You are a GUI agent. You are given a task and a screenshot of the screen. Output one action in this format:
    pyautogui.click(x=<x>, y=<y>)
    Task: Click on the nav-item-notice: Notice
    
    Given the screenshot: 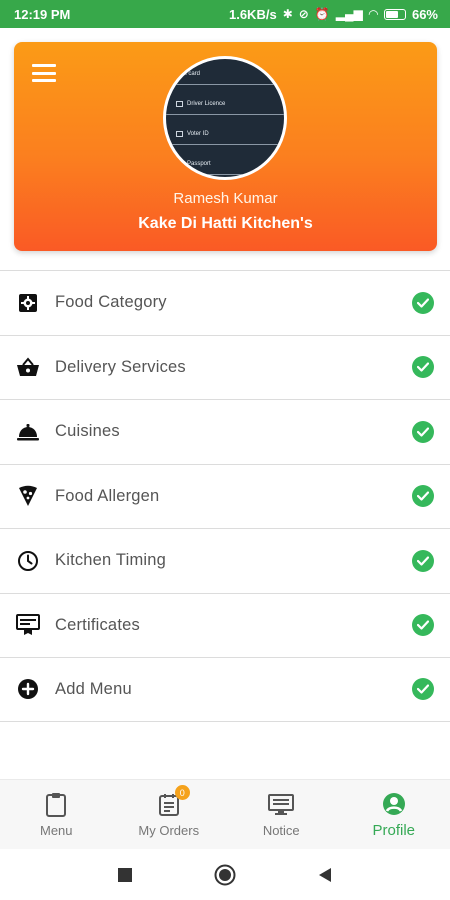 What is the action you would take?
    pyautogui.click(x=281, y=814)
    